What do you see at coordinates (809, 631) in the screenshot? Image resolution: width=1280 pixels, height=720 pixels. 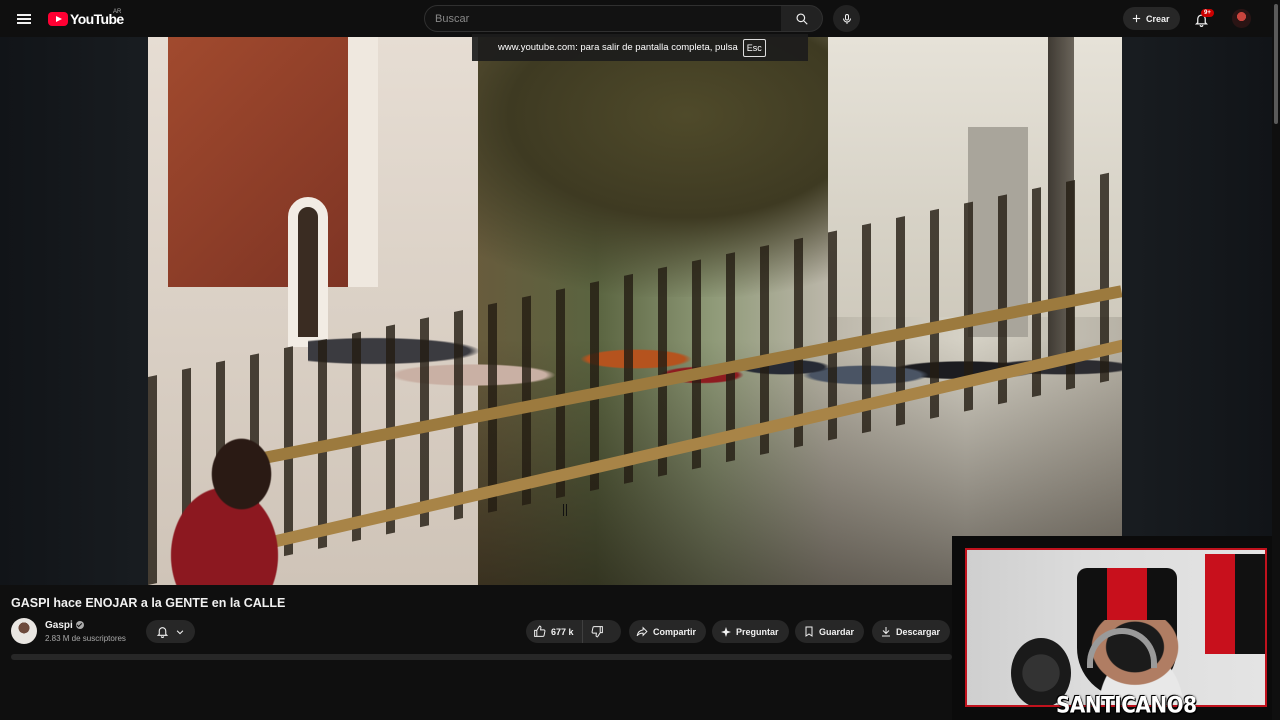 I see `bookmark-icon` at bounding box center [809, 631].